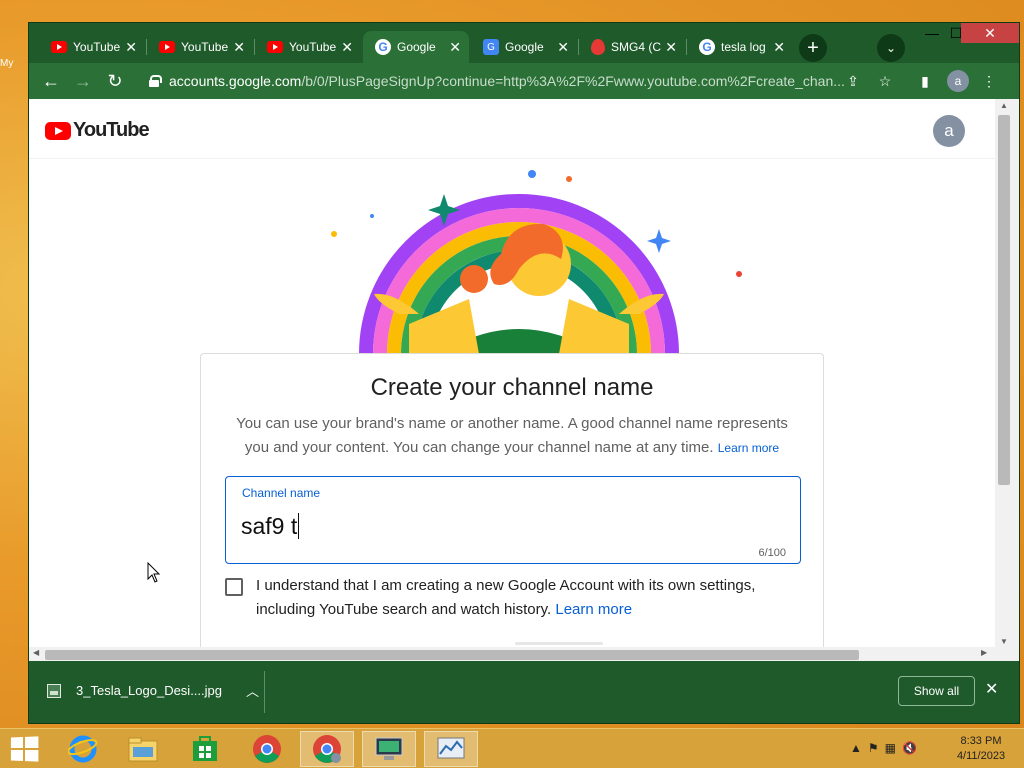 The height and width of the screenshot is (768, 1024). I want to click on google-translate-icon: G, so click(491, 47).